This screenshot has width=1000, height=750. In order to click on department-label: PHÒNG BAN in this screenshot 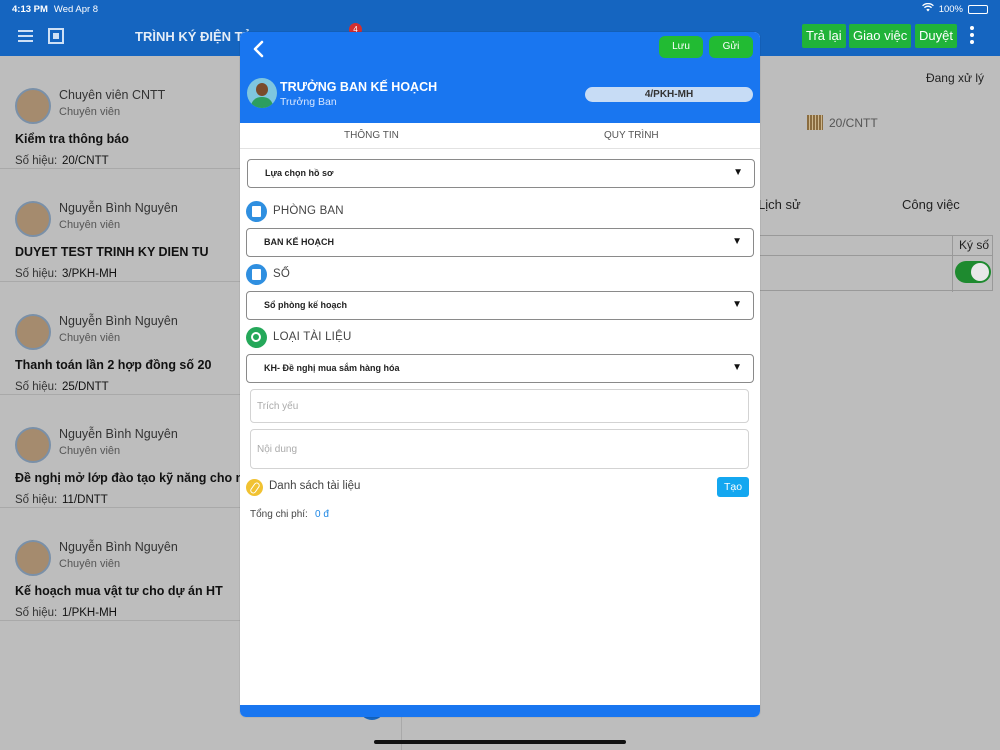, I will do `click(308, 211)`.